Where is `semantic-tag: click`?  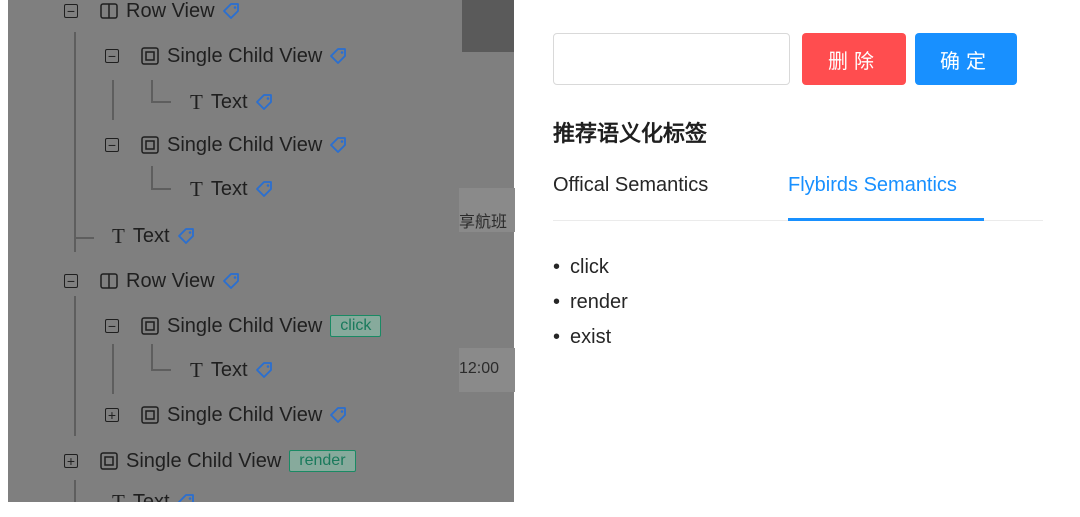 semantic-tag: click is located at coordinates (356, 326).